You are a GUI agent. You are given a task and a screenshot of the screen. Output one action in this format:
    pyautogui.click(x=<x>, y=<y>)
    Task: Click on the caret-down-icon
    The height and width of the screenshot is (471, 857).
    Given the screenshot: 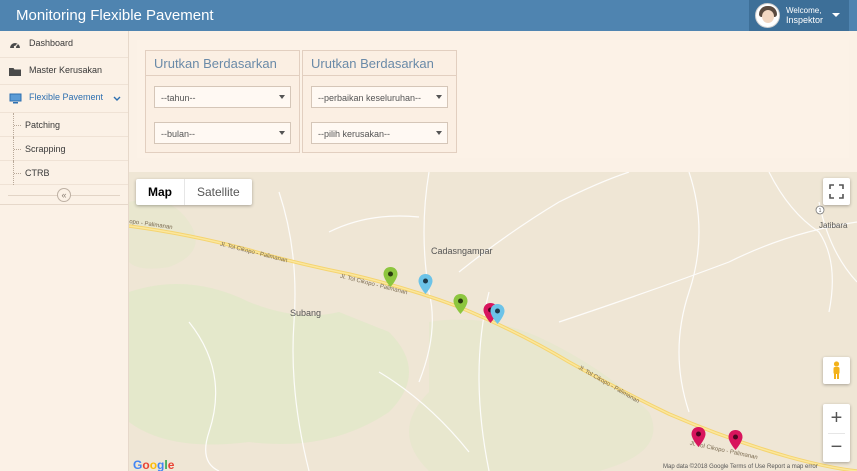 What is the action you would take?
    pyautogui.click(x=836, y=15)
    